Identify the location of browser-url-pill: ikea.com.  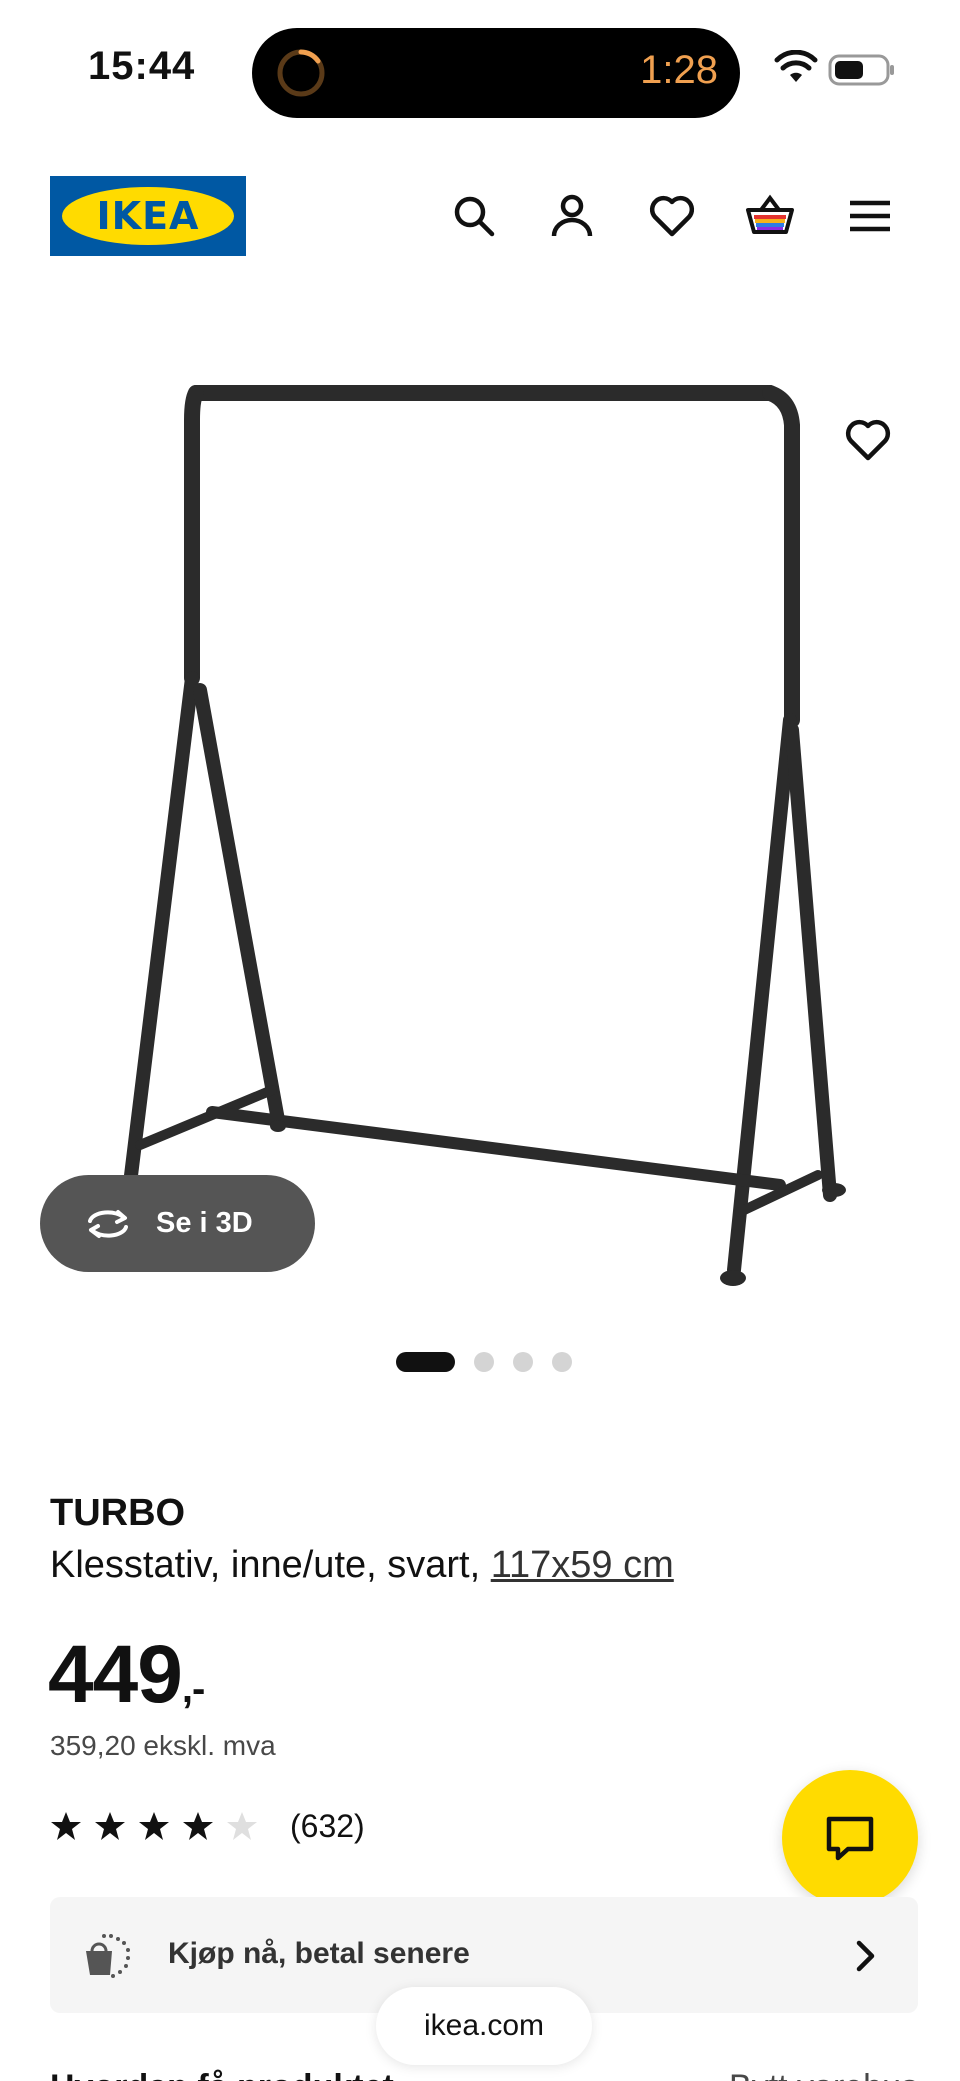
(484, 2026).